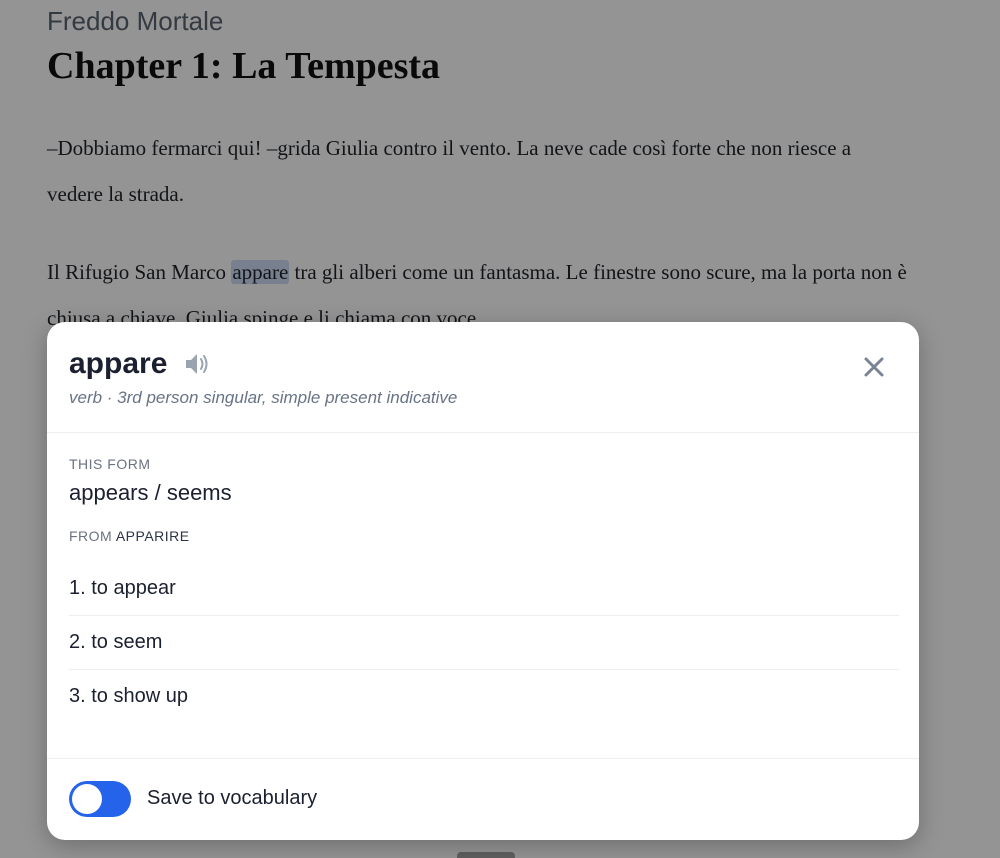  Describe the element at coordinates (874, 367) in the screenshot. I see `close-icon` at that location.